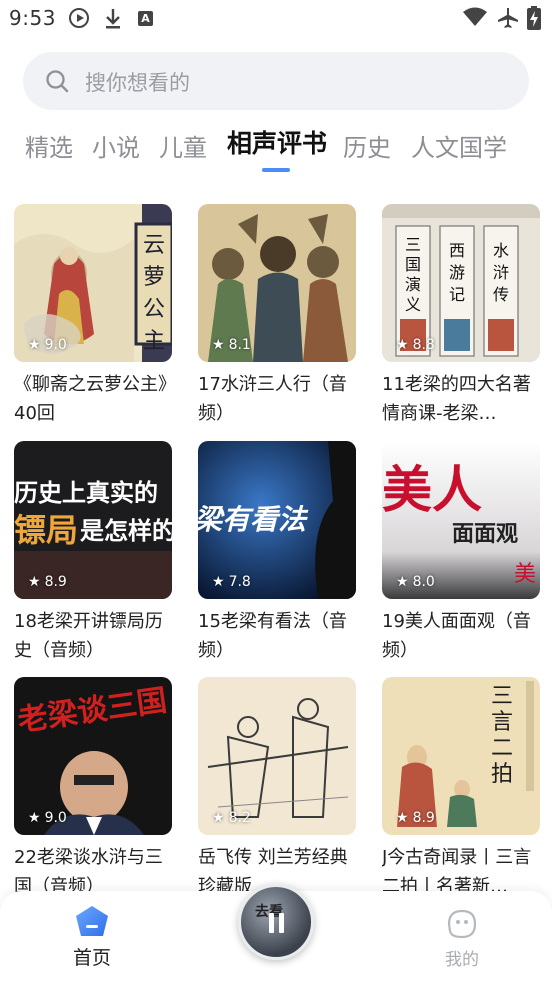  I want to click on nav-mine-label: 我的, so click(462, 960).